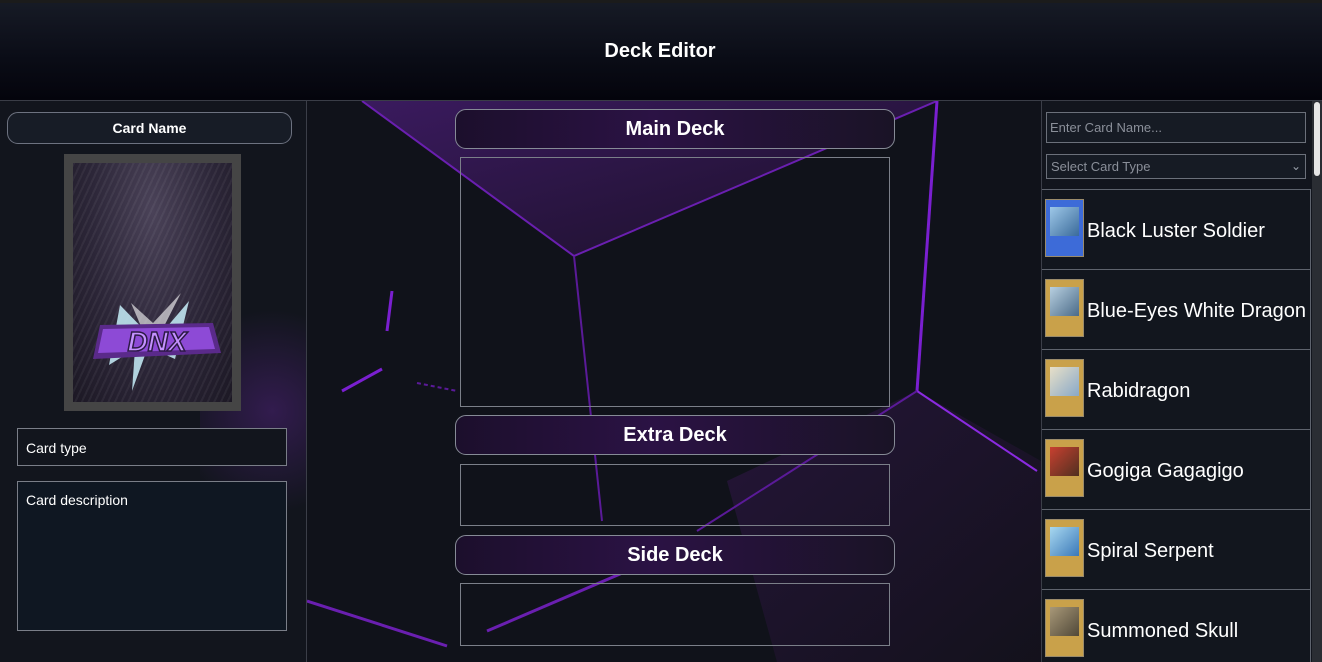  I want to click on card-preview-image: DNX, so click(152, 282).